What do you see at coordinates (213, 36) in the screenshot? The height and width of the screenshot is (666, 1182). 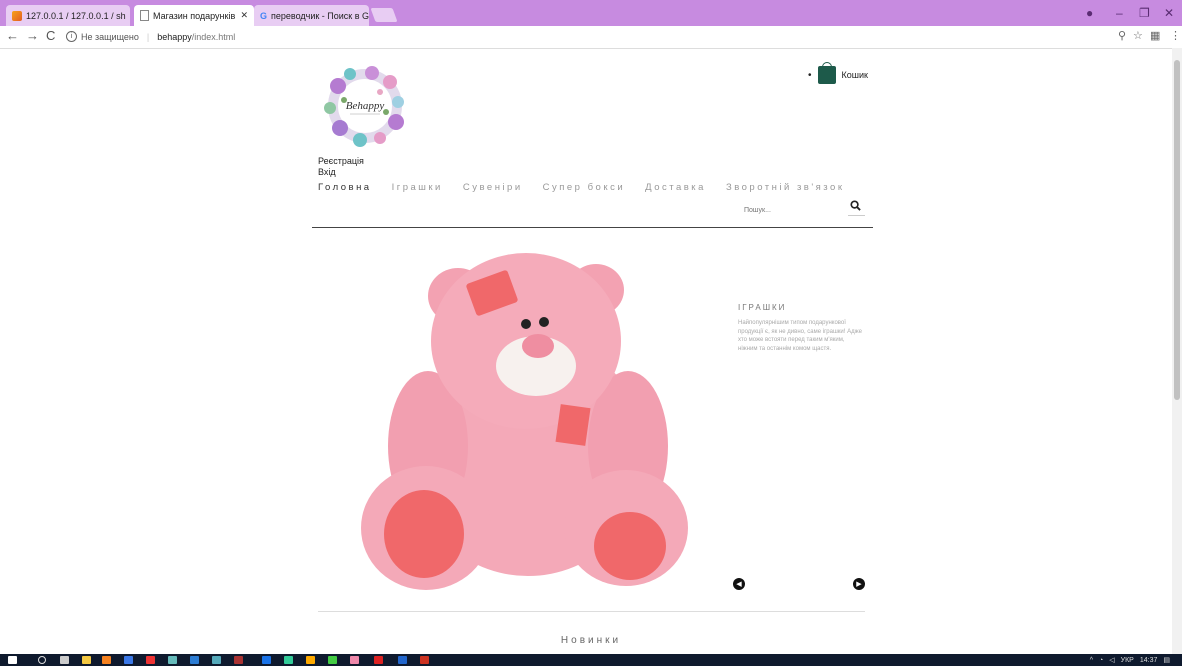 I see `url-path: /index.html` at bounding box center [213, 36].